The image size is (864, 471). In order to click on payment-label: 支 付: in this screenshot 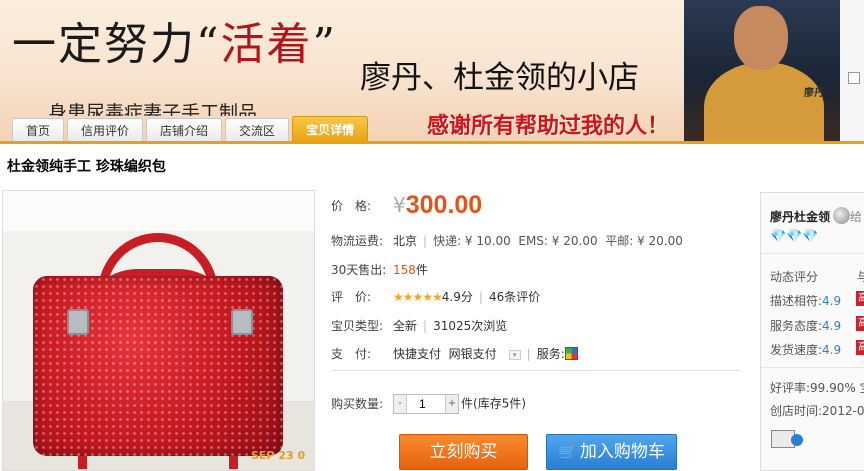, I will do `click(351, 354)`.